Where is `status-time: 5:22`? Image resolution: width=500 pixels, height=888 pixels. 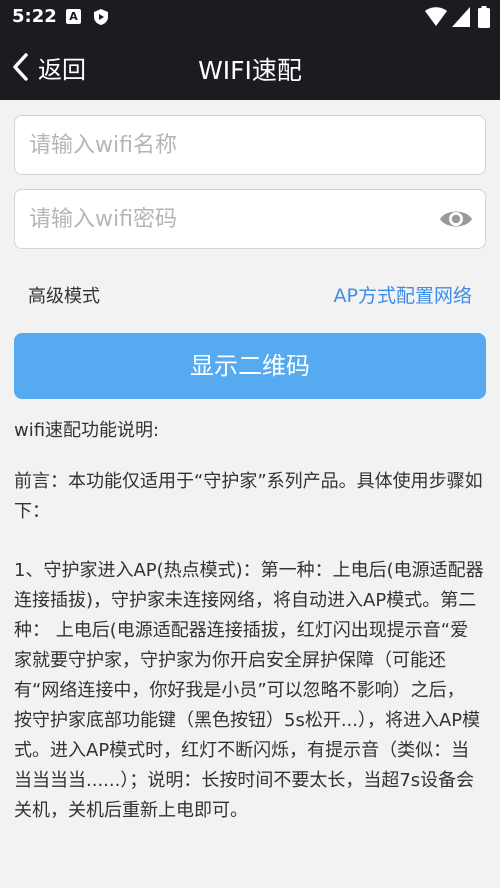
status-time: 5:22 is located at coordinates (34, 16).